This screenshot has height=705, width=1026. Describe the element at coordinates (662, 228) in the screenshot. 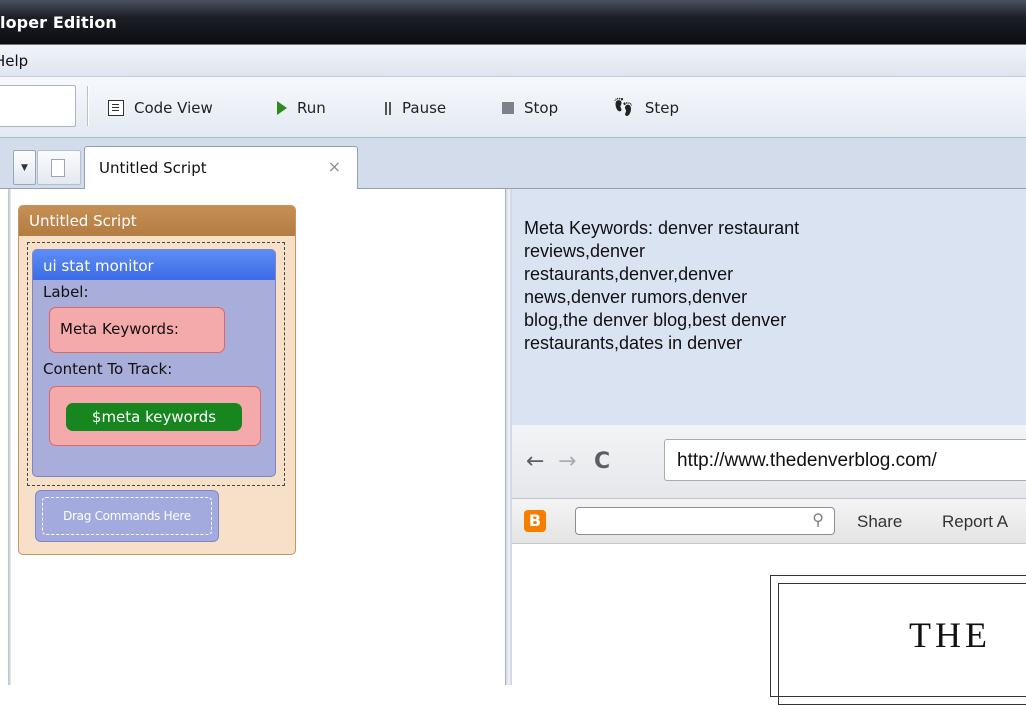

I see `stats-line: Meta Keywords: denver restaurant` at that location.